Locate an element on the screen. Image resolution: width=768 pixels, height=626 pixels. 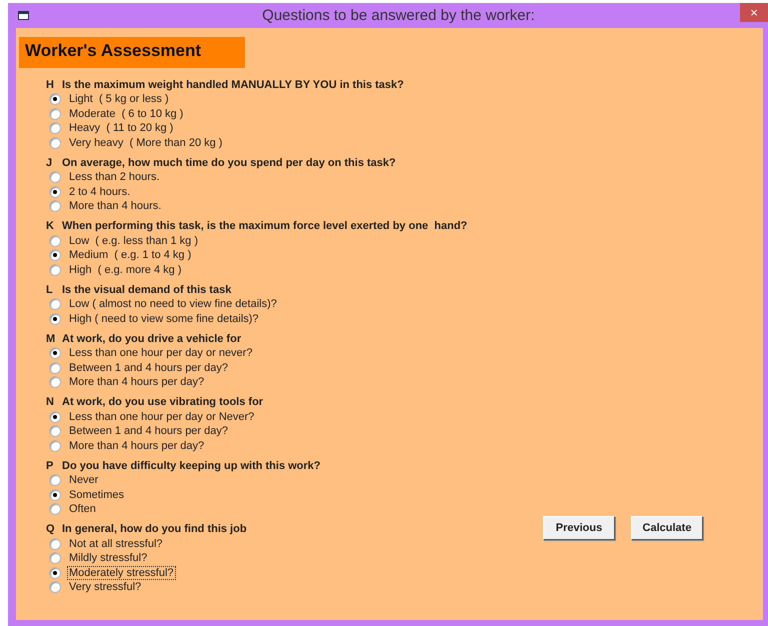
option-label: Low ( e.g. less than 1 kg ) is located at coordinates (133, 241).